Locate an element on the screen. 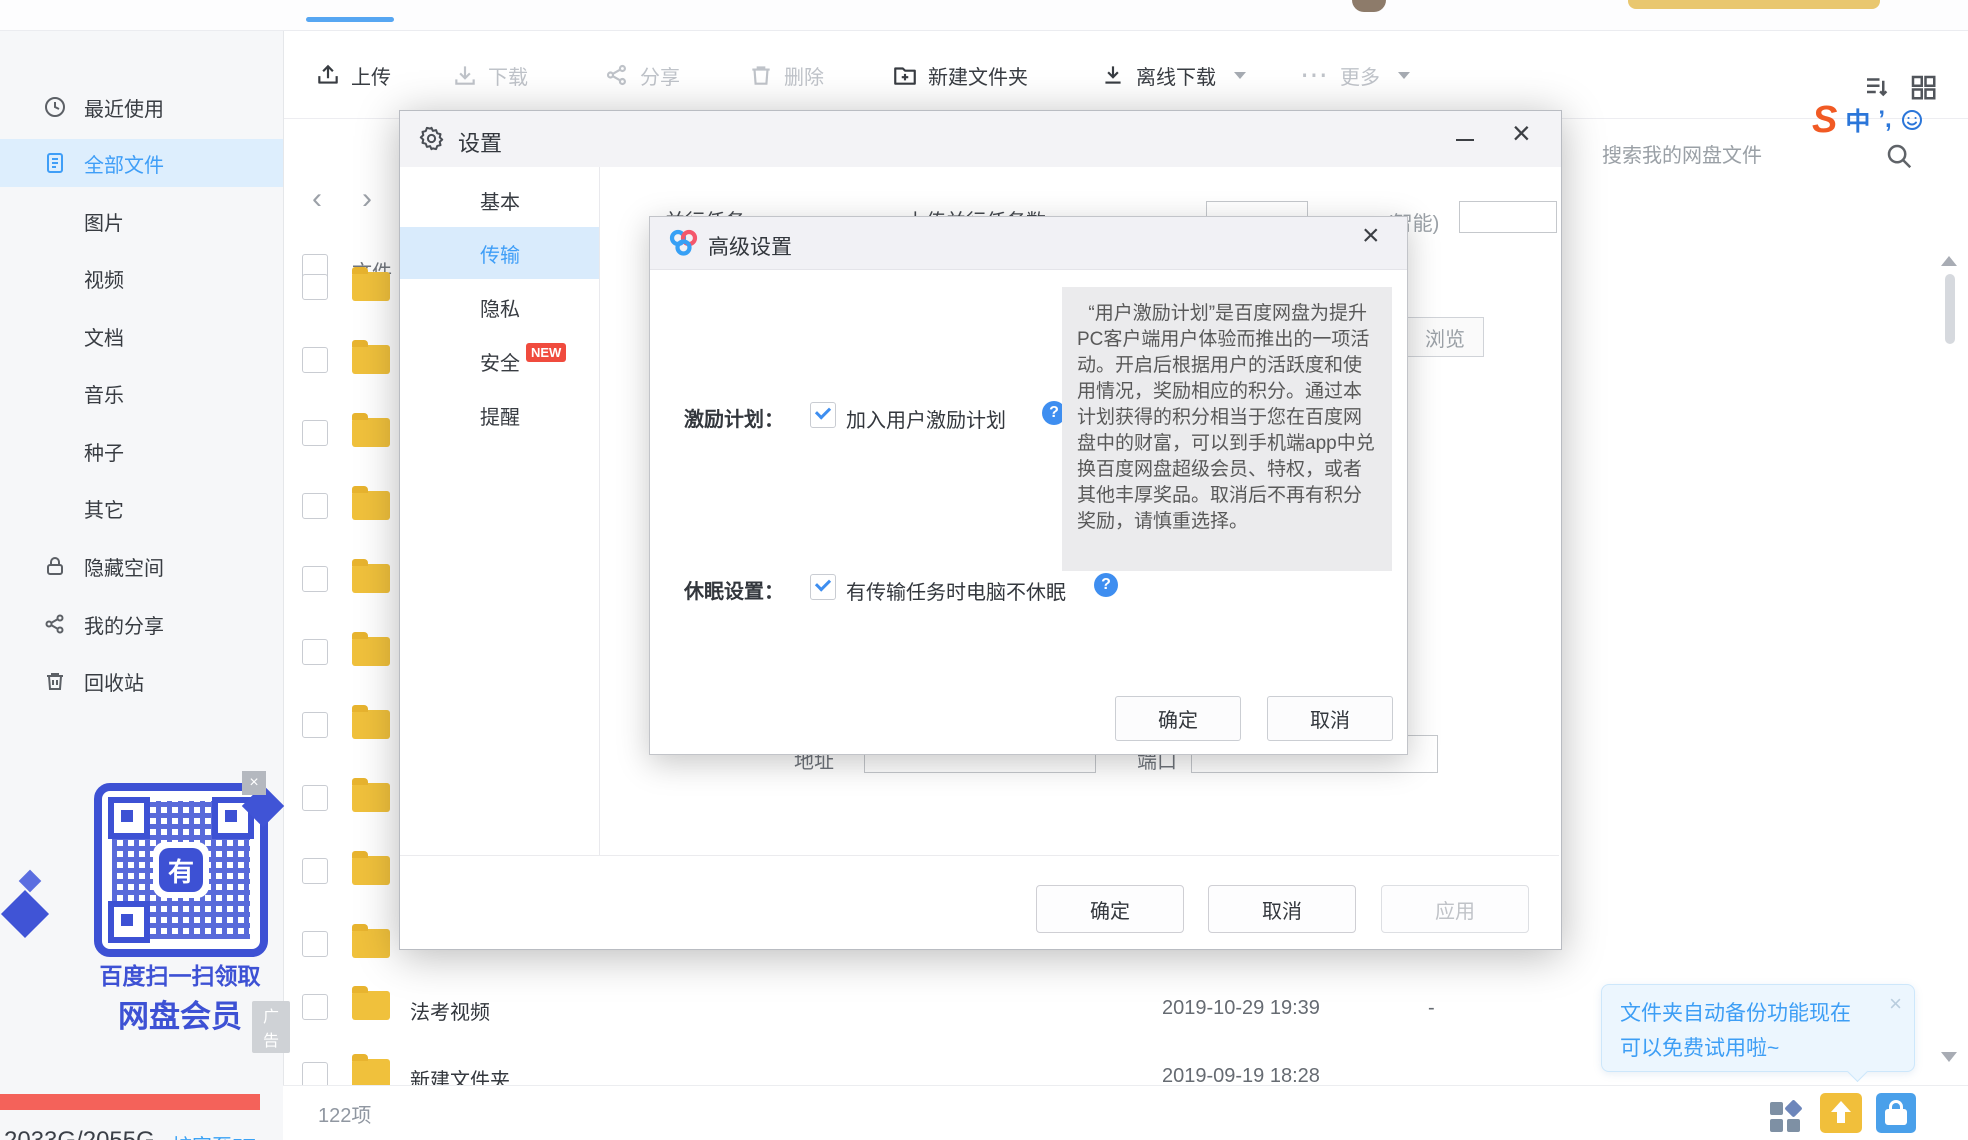 The image size is (1968, 1140). avatar is located at coordinates (1369, 6).